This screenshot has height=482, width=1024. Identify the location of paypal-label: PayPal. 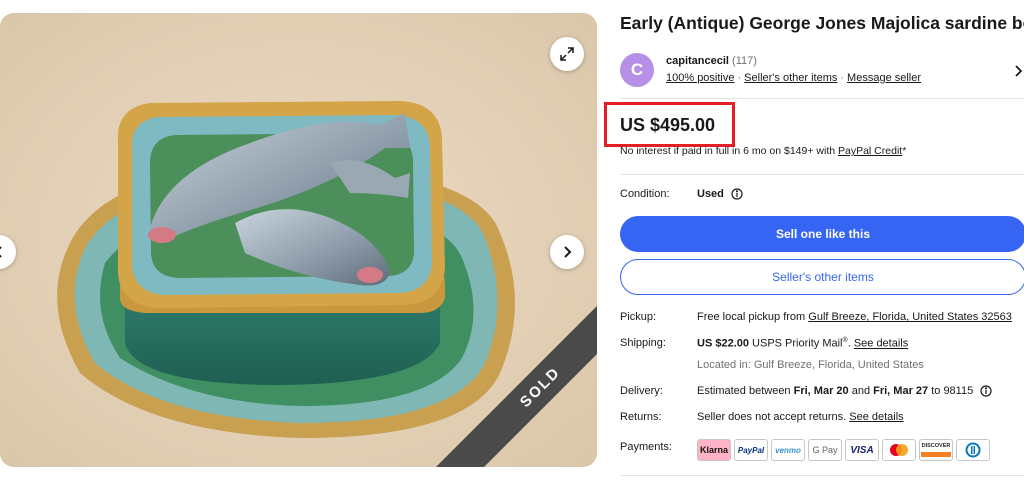
(751, 450).